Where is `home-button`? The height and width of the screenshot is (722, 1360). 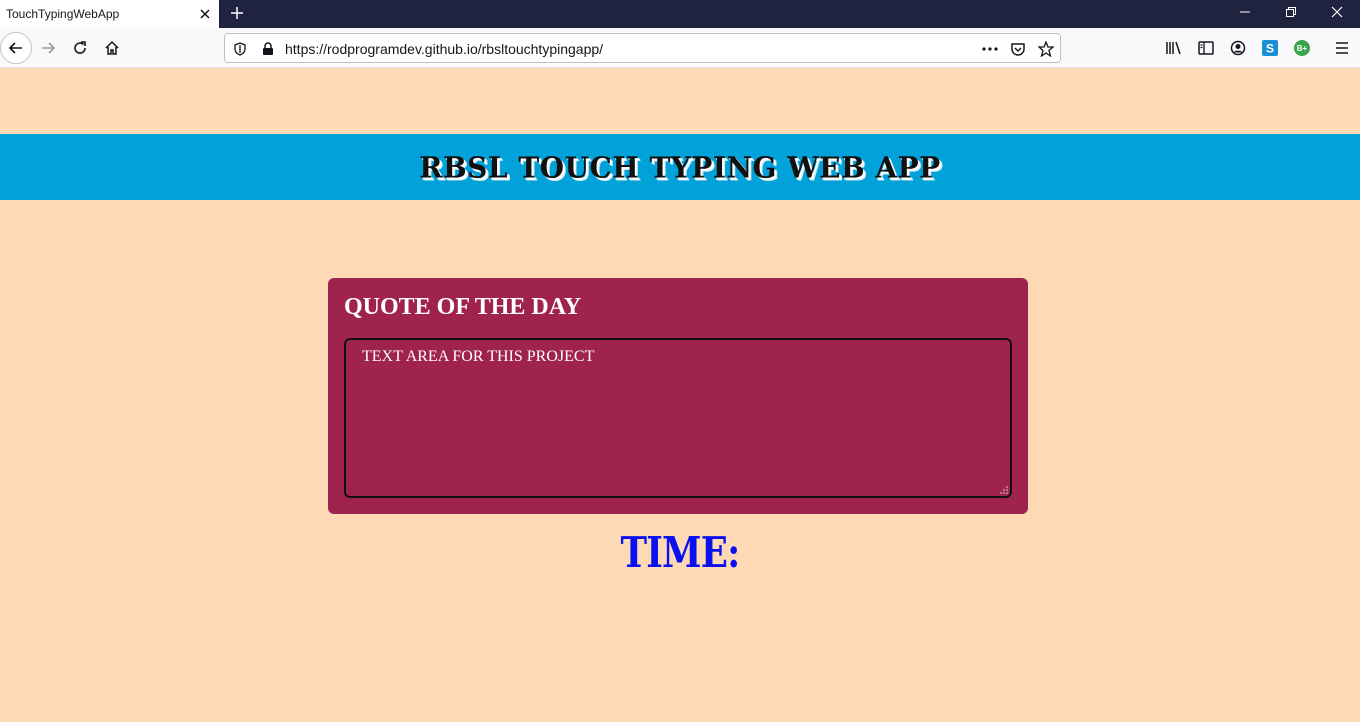 home-button is located at coordinates (112, 48).